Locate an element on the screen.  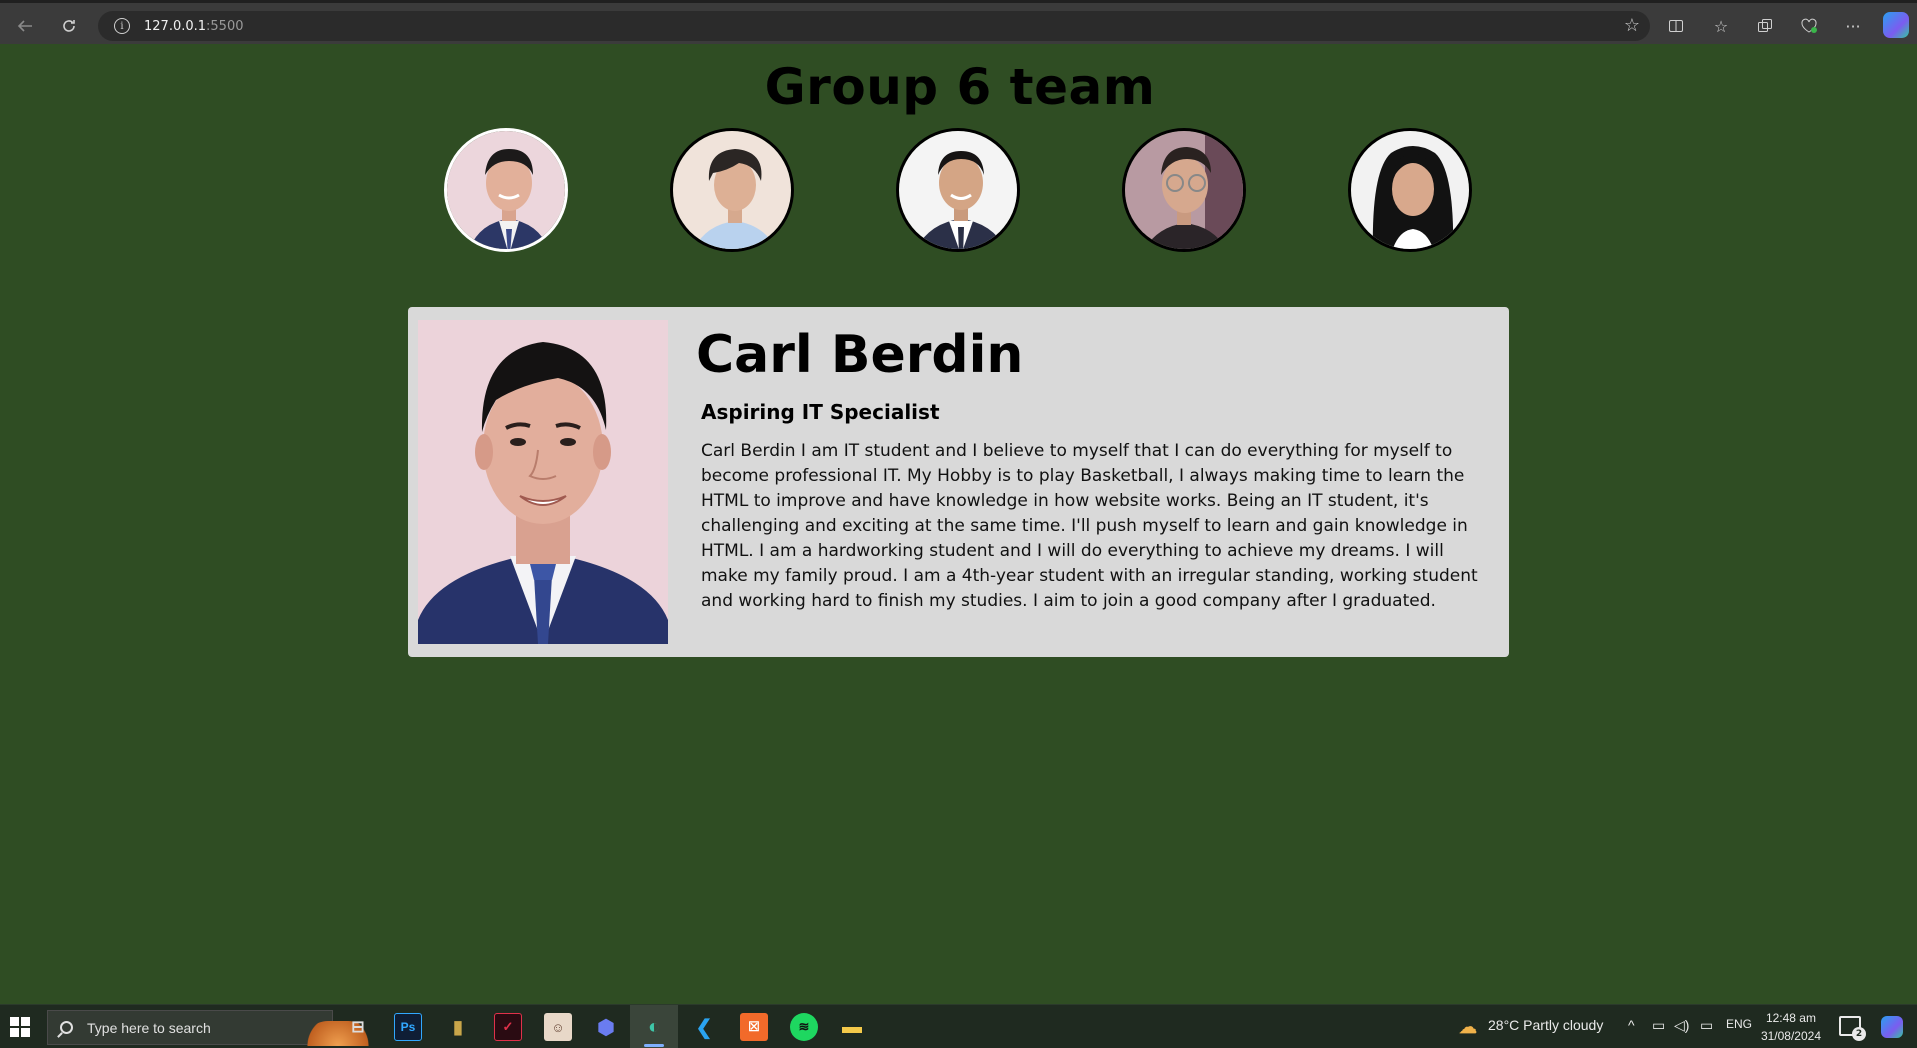
more-options-icon: ··· is located at coordinates (1853, 26).